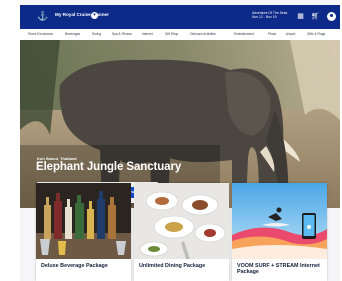 The height and width of the screenshot is (281, 342). What do you see at coordinates (290, 34) in the screenshot?
I see `nav-item-airport: Airport` at bounding box center [290, 34].